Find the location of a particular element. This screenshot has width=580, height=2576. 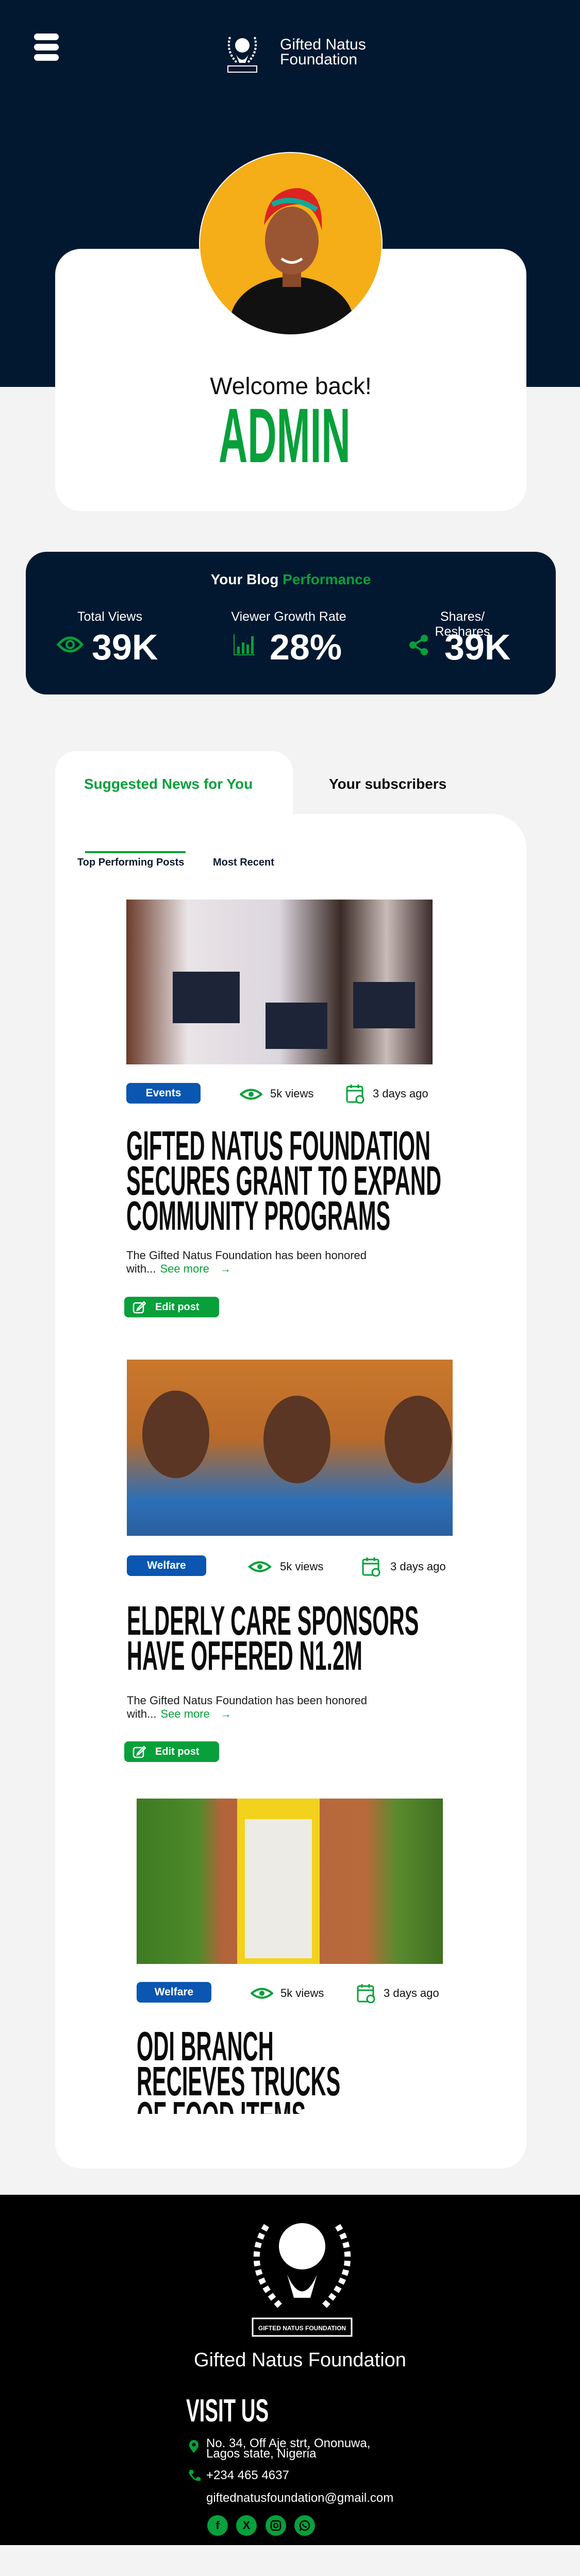

footer-org-name: Gifted Natus Foundation is located at coordinates (300, 2360).